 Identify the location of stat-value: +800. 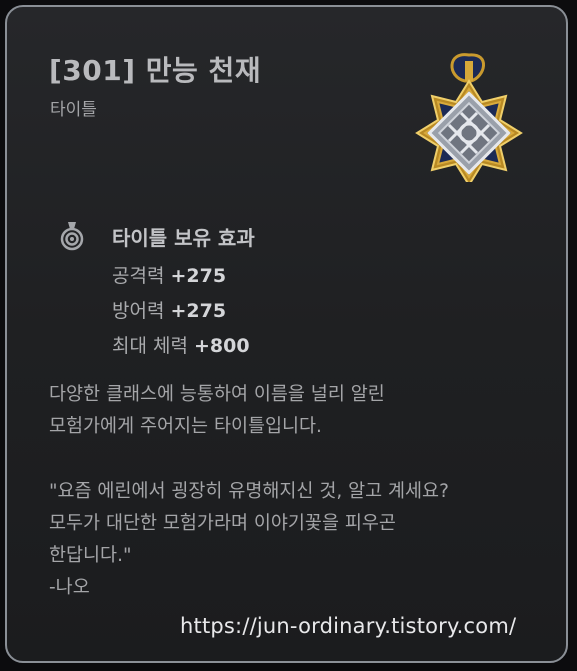
(221, 346).